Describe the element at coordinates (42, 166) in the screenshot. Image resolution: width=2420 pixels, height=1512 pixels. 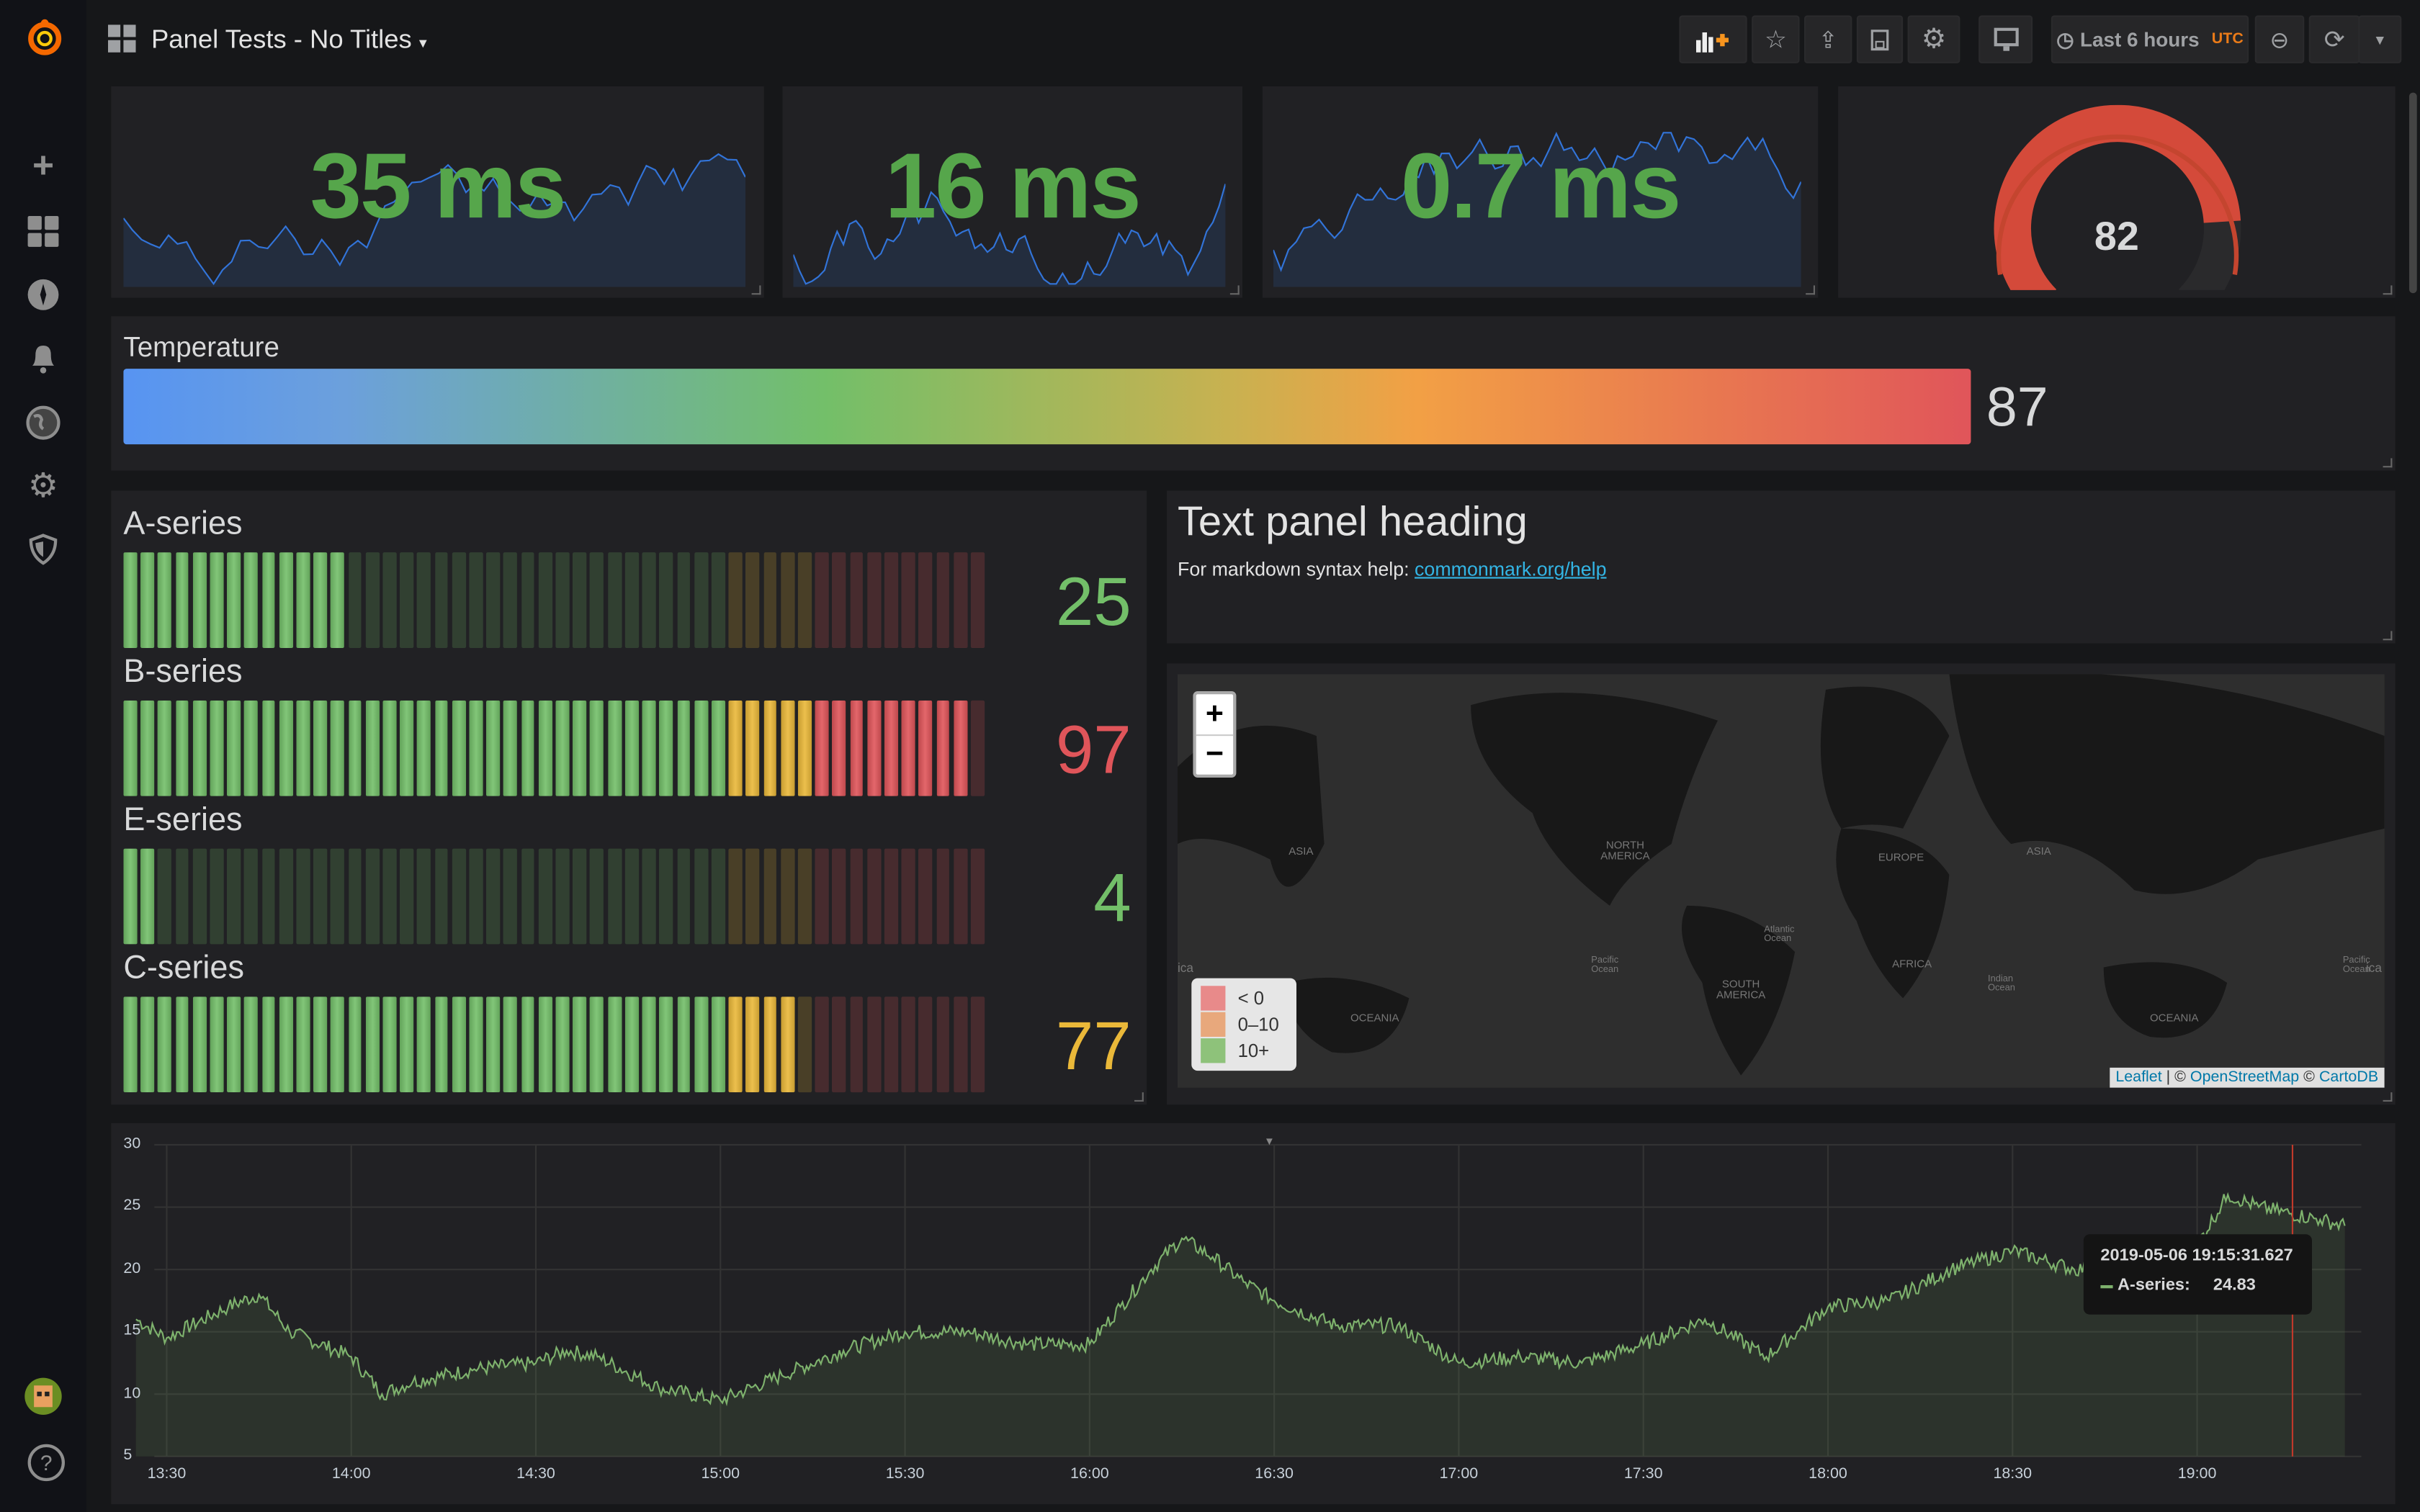
I see `plus-icon: +` at that location.